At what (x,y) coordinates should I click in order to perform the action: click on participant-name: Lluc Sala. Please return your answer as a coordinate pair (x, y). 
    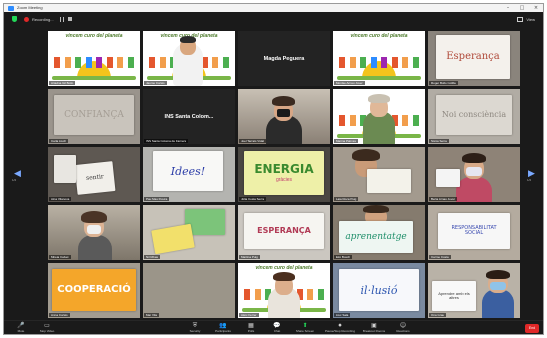
    Looking at the image, I should click on (342, 315).